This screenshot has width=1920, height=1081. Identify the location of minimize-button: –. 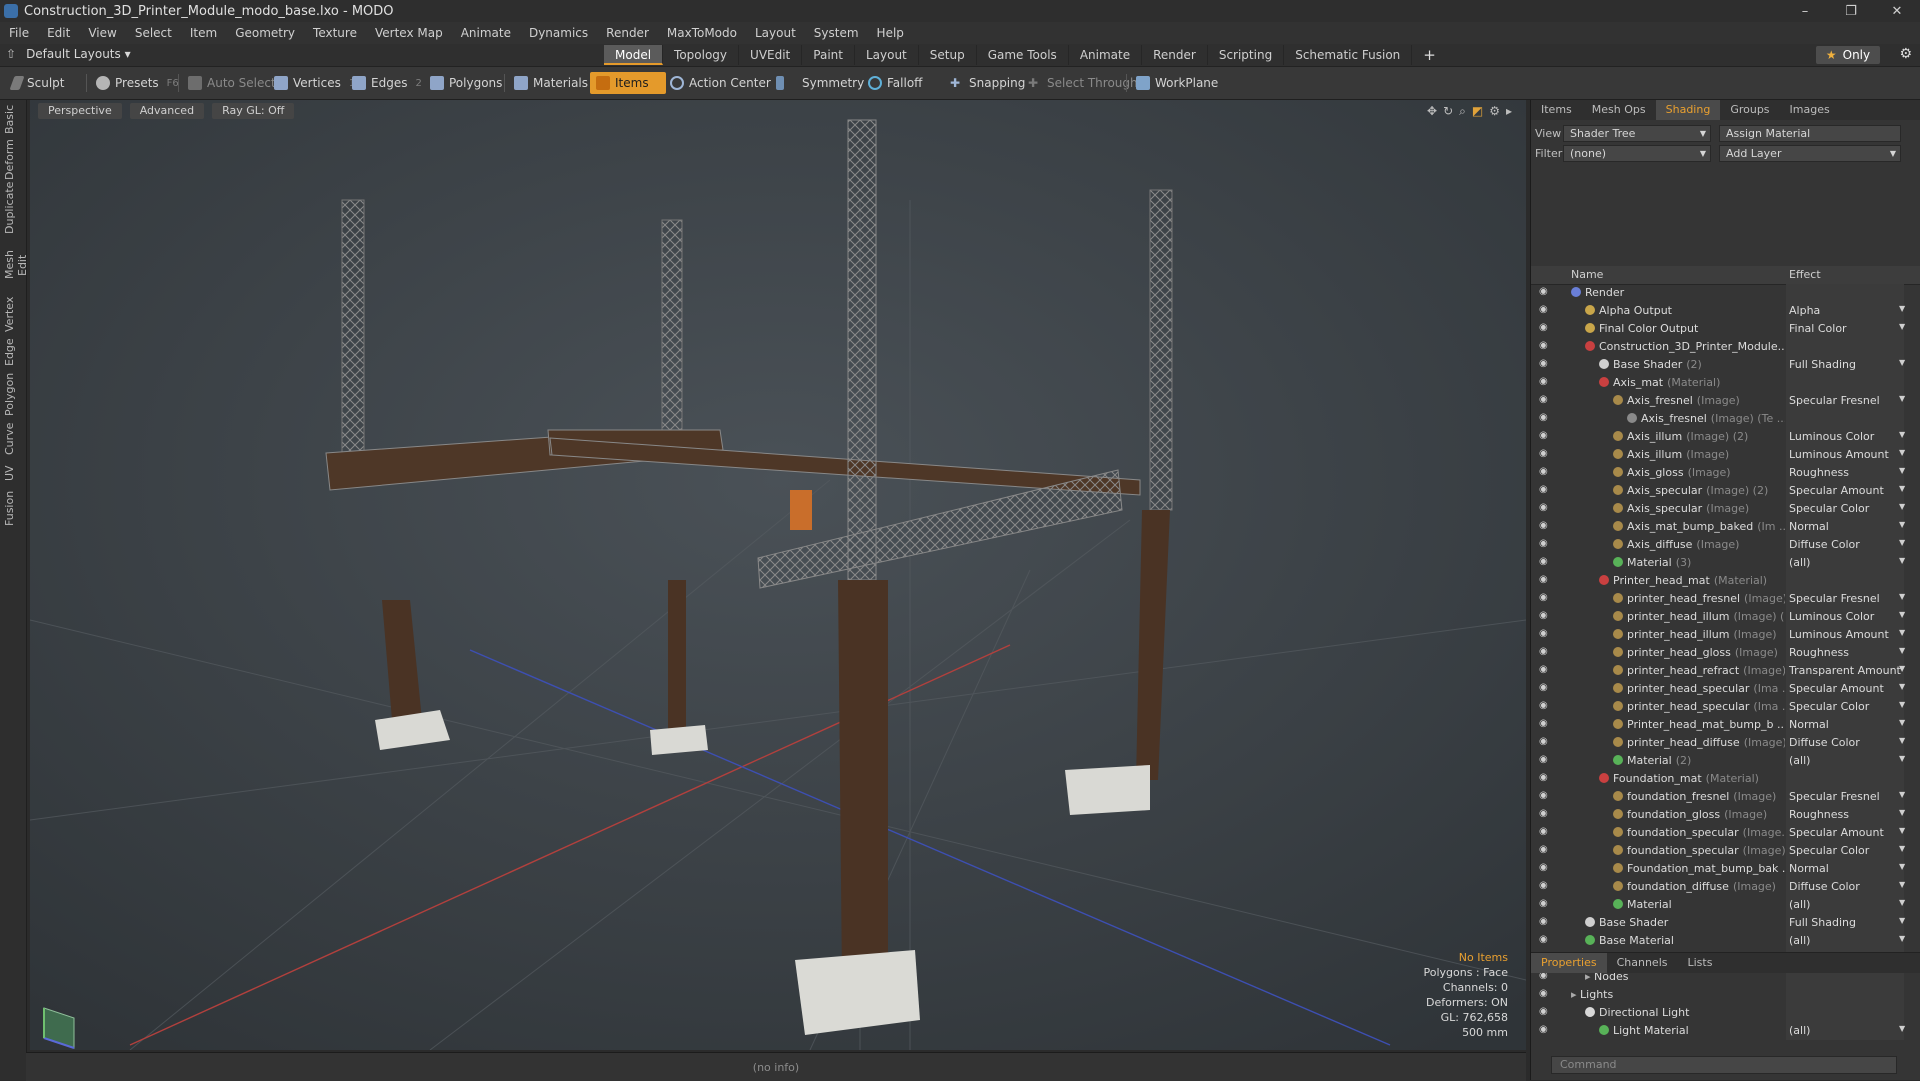
(1805, 11).